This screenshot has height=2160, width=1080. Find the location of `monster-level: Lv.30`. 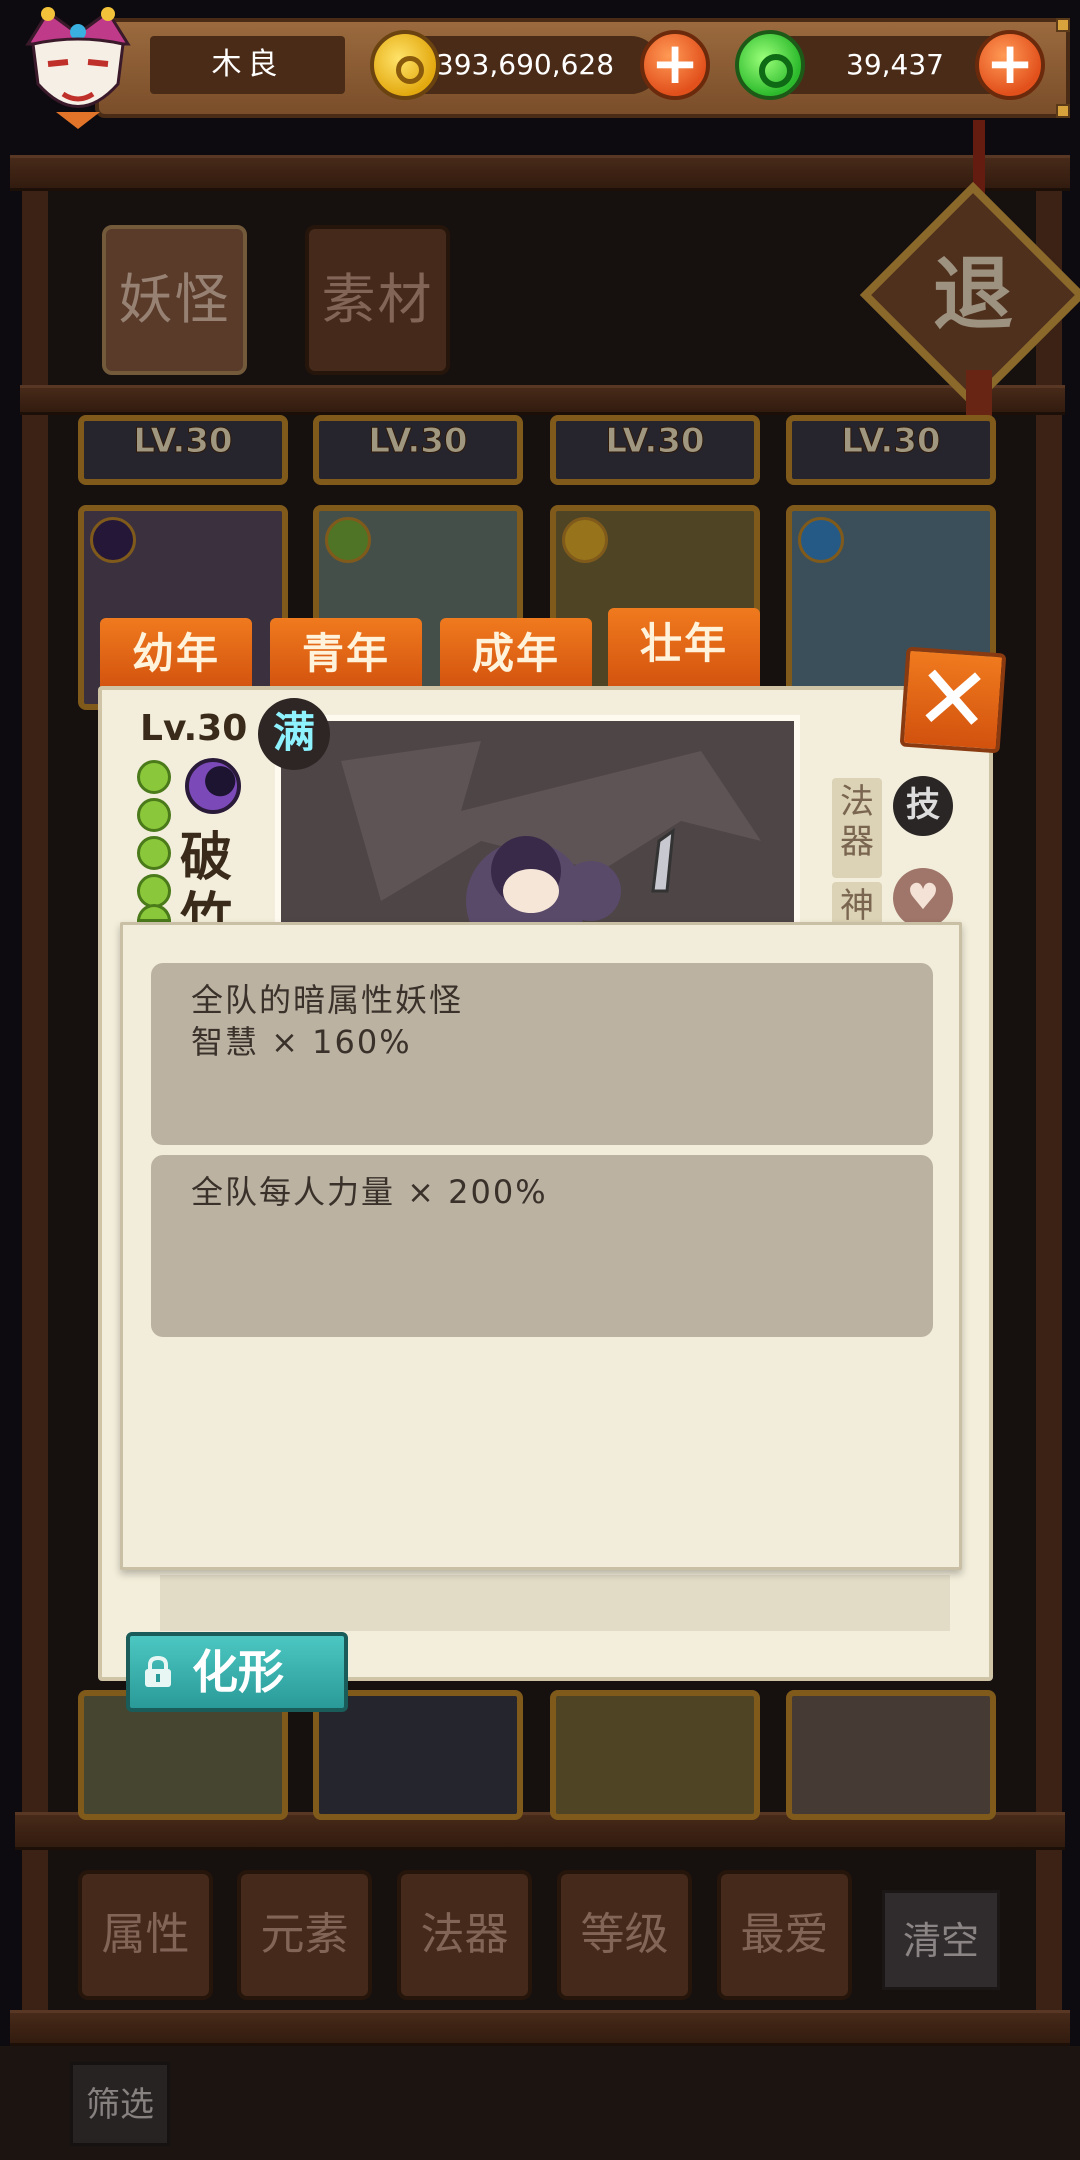

monster-level: Lv.30 is located at coordinates (194, 728).